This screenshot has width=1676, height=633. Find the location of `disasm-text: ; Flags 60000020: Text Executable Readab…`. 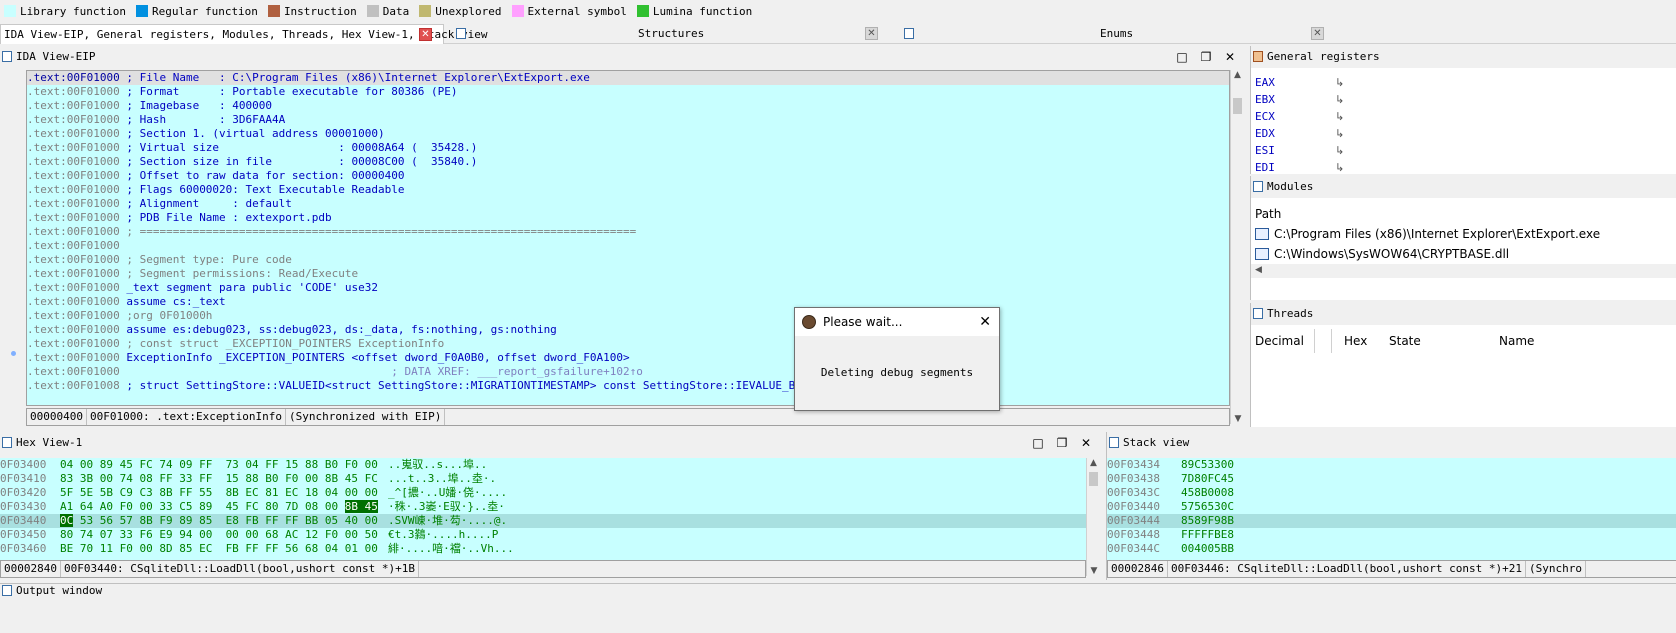

disasm-text: ; Flags 60000020: Text Executable Readab… is located at coordinates (262, 189).